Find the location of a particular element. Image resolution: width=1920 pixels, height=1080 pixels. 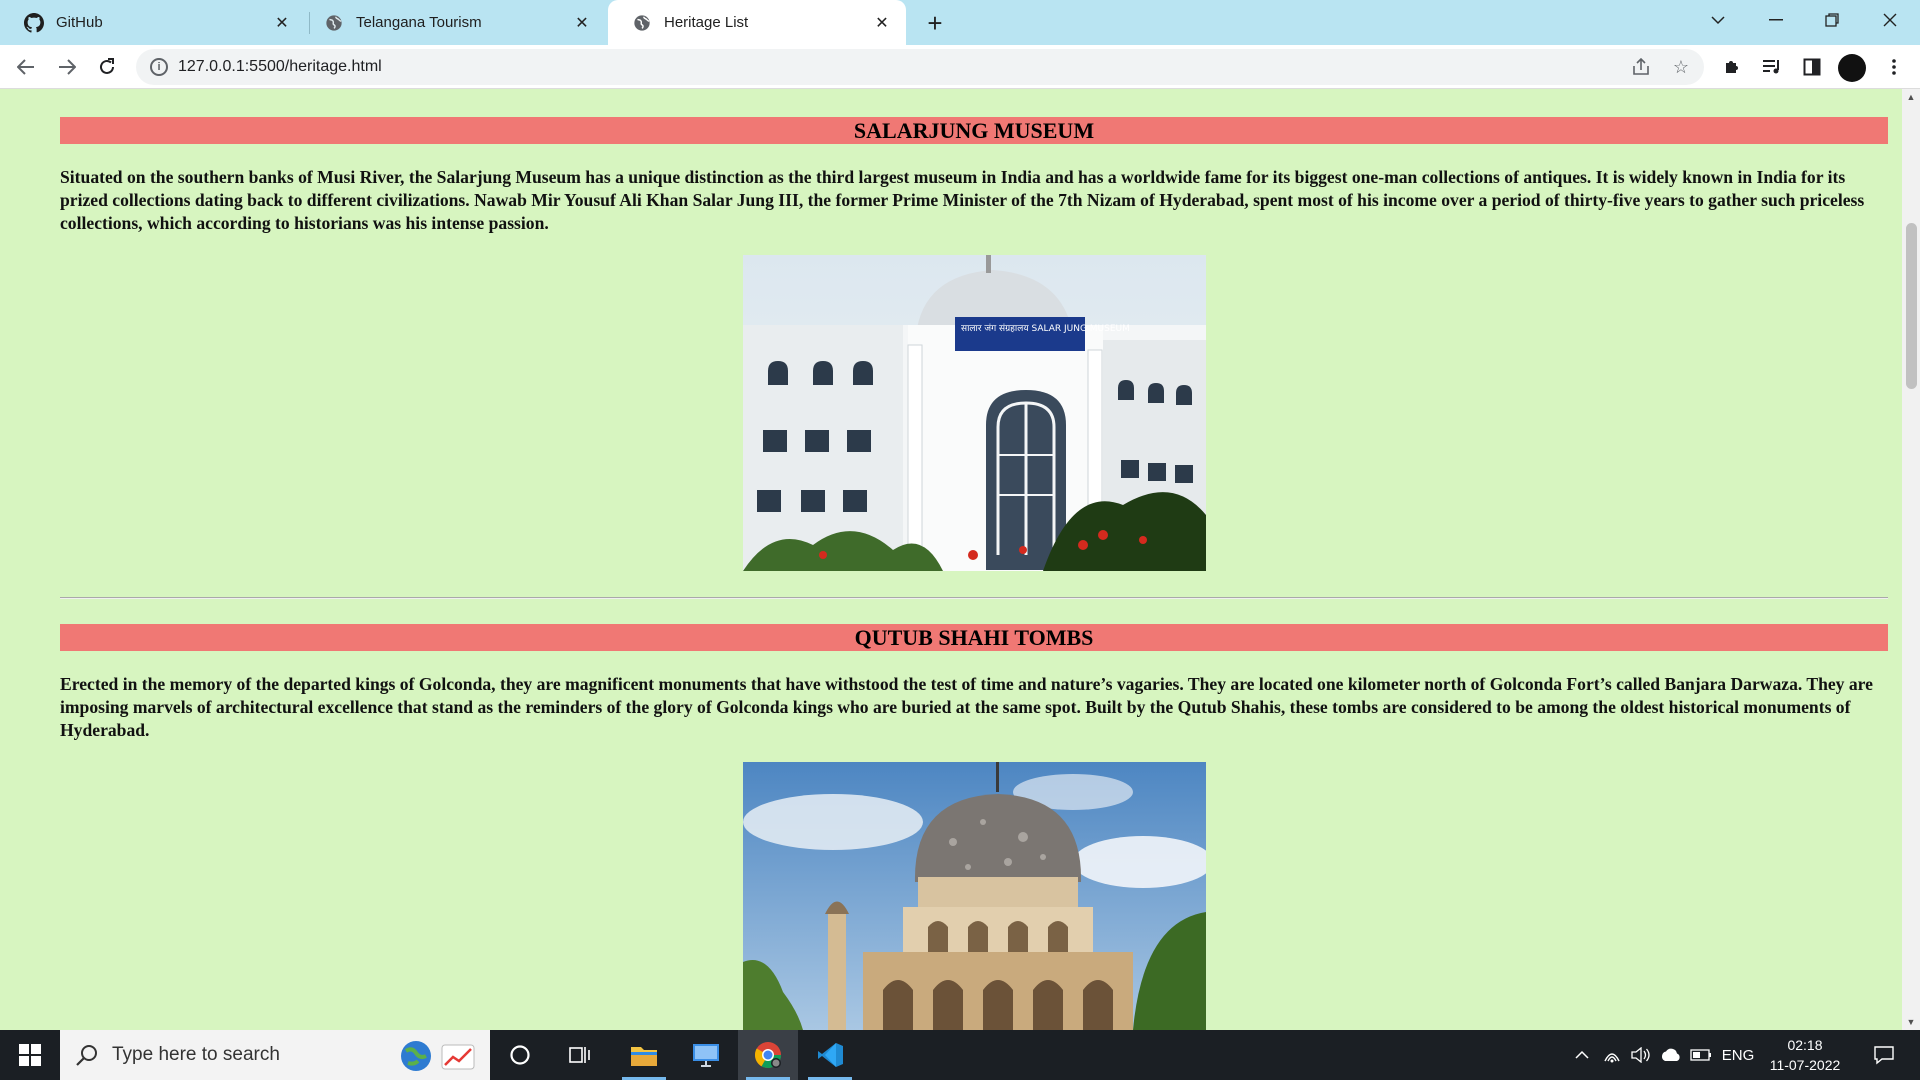

scroll-thumb is located at coordinates (1911, 306).